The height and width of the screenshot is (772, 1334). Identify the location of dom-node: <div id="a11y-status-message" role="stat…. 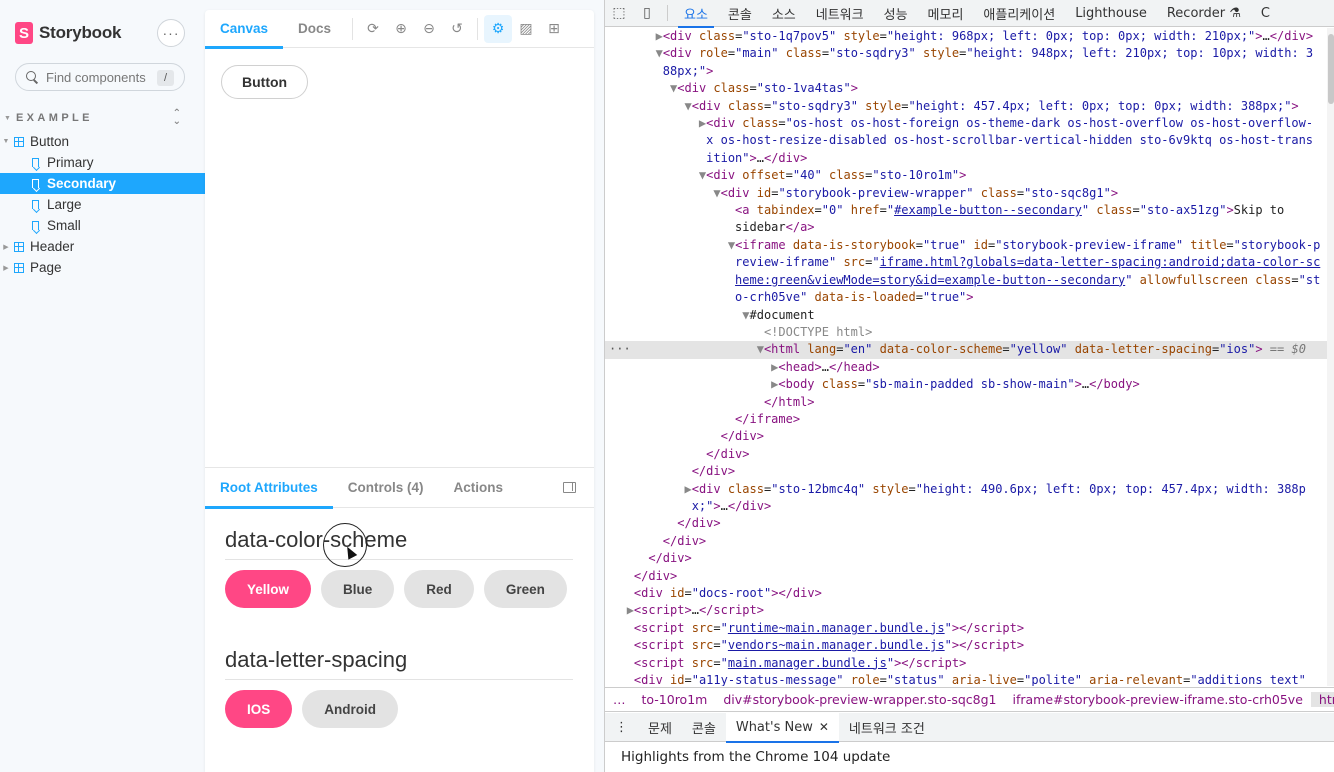
(966, 679).